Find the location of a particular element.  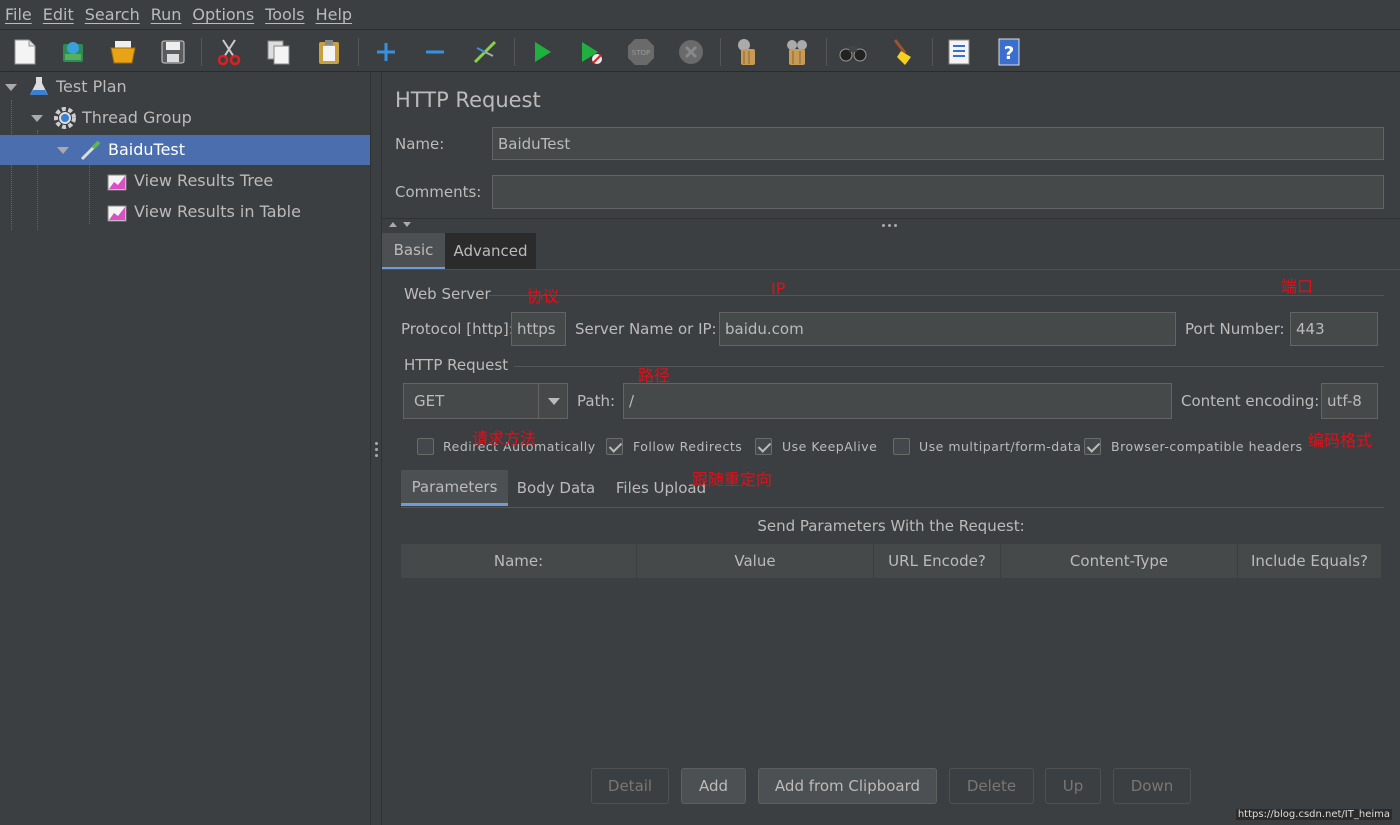

web-server-section-title: Web Server is located at coordinates (447, 294).